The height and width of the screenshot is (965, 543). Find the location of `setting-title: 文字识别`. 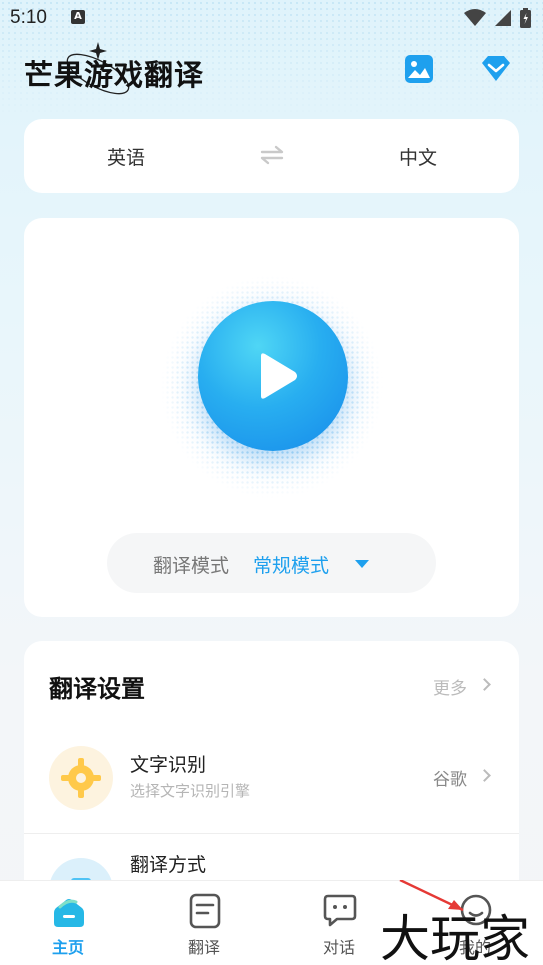

setting-title: 文字识别 is located at coordinates (168, 765).